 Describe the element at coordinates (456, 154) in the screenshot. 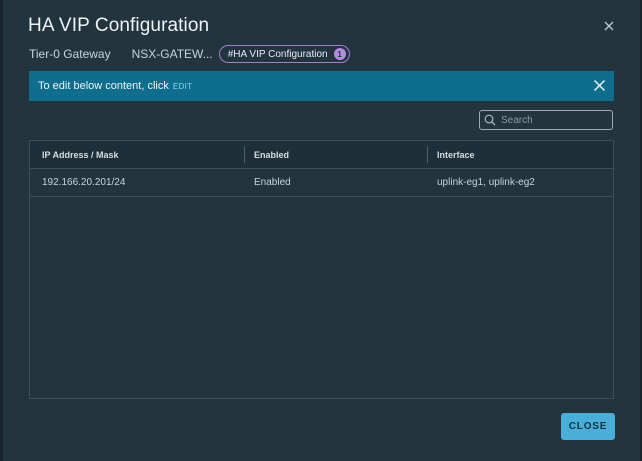

I see `column-header-interface: Interface` at that location.